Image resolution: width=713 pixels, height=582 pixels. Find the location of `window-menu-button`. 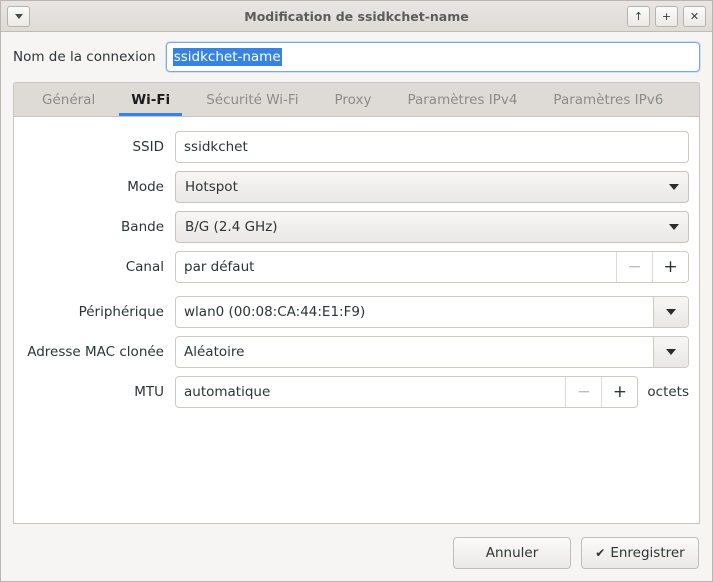

window-menu-button is located at coordinates (18, 16).